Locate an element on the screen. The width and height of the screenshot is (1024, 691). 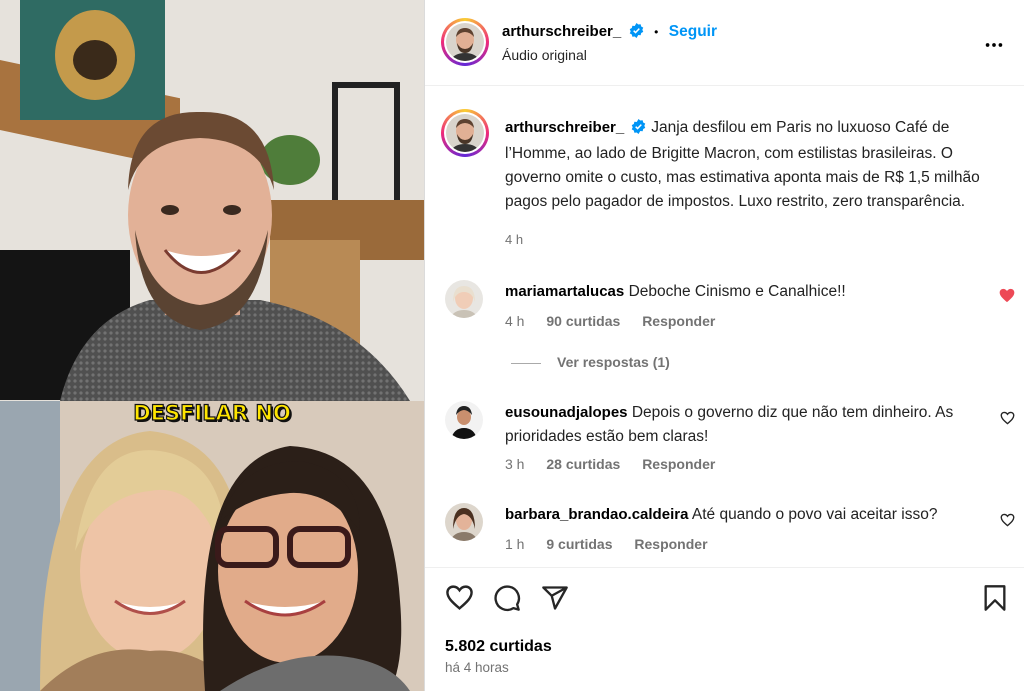
view-replies-button: Ver respostas (1) is located at coordinates (590, 362).